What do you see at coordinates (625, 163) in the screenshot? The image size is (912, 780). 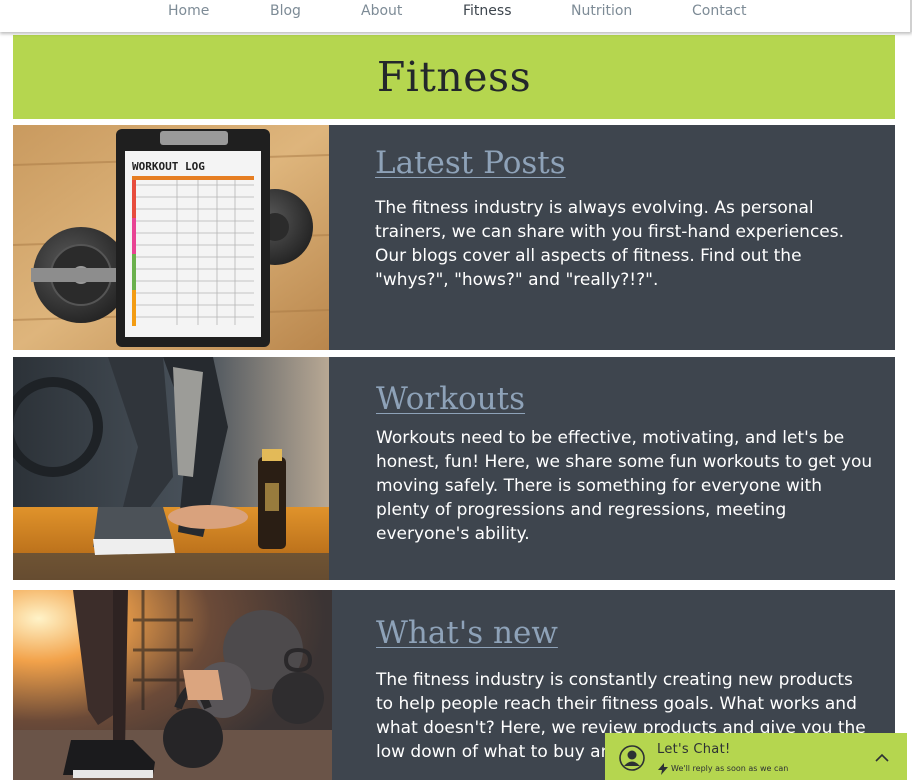 I see `latest-posts-heading-link: Latest Posts` at bounding box center [625, 163].